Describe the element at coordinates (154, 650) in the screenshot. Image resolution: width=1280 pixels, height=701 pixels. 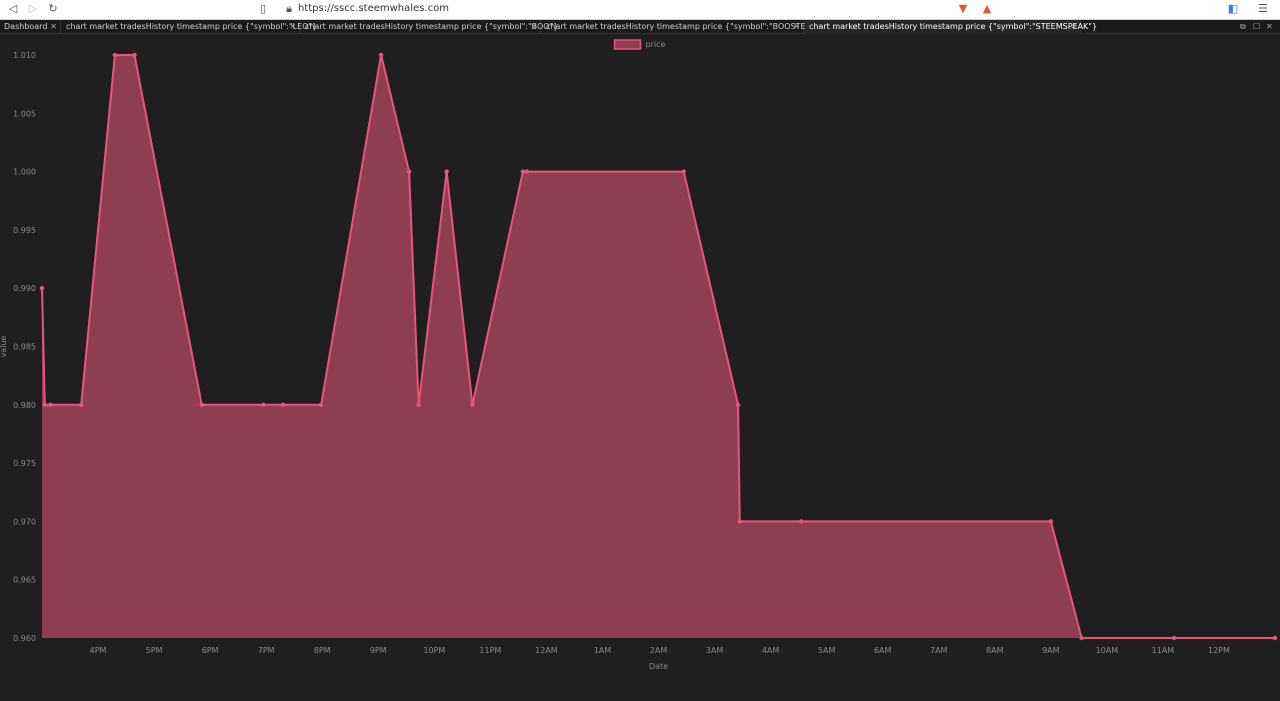
I see `x-tick-label: 5PM` at that location.